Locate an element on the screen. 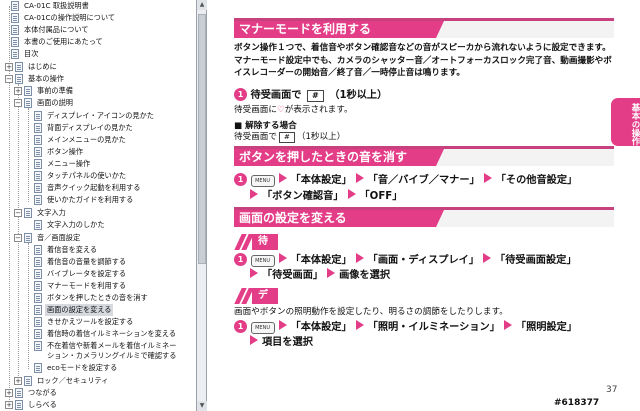 This screenshot has height=411, width=640. menu-path-item: 「照明・イルミネーション」 is located at coordinates (433, 327).